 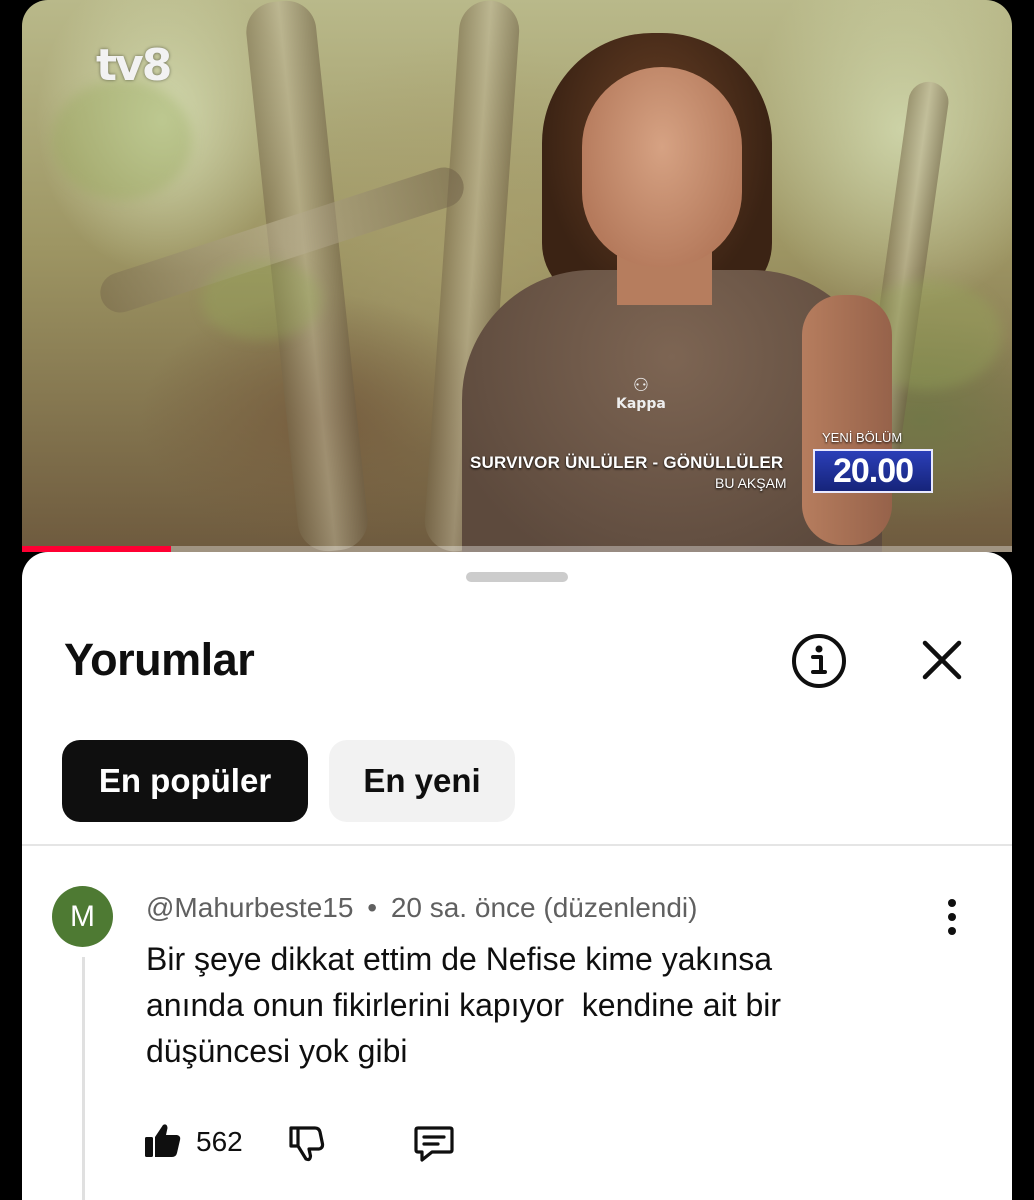 What do you see at coordinates (847, 420) in the screenshot?
I see `arm` at bounding box center [847, 420].